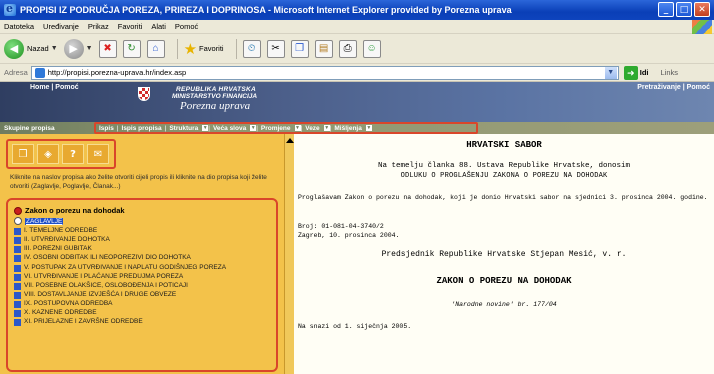 The image size is (714, 374). I want to click on address-dropdown-icon: ▼, so click(610, 72).